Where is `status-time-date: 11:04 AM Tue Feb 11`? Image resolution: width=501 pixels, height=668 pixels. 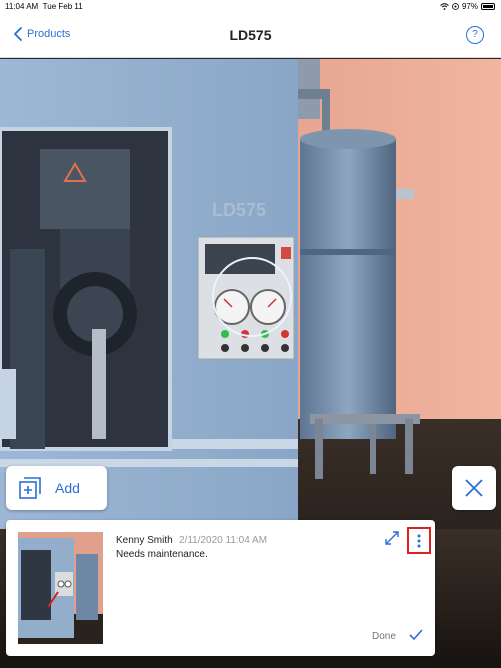 status-time-date: 11:04 AM Tue Feb 11 is located at coordinates (44, 6).